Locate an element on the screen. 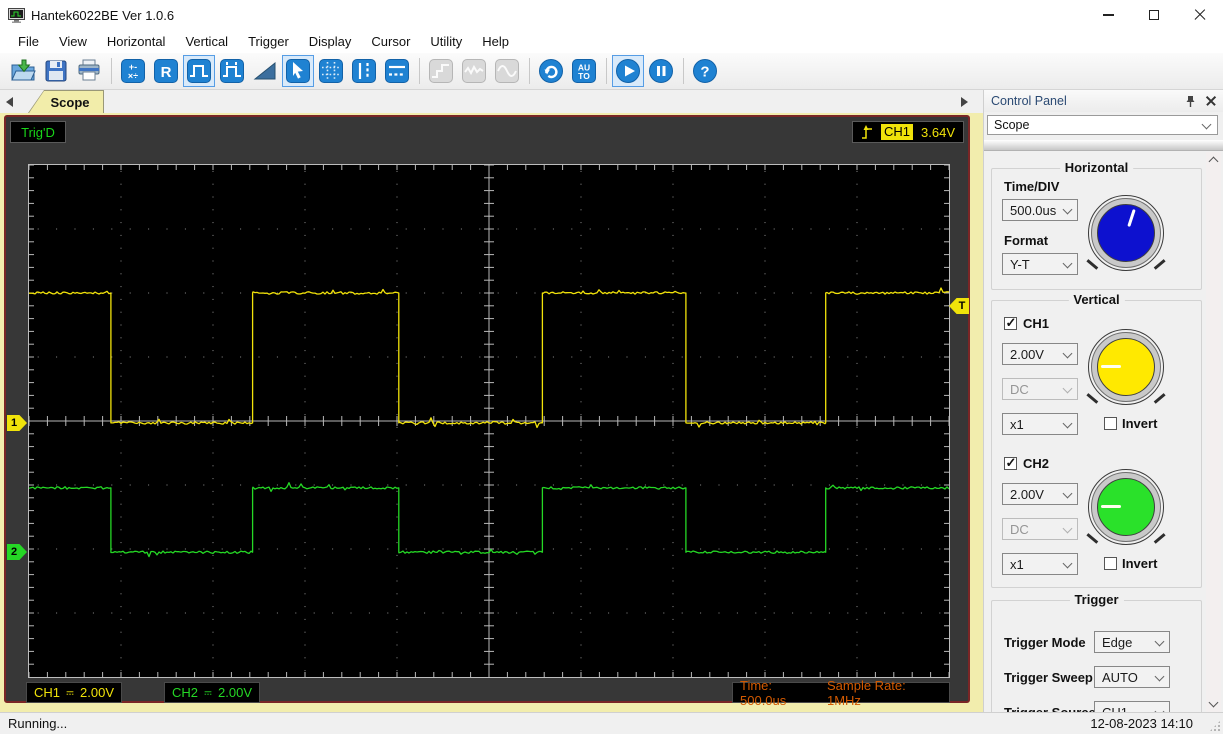 The image size is (1223, 734). toolbar-cursor-button is located at coordinates (298, 71).